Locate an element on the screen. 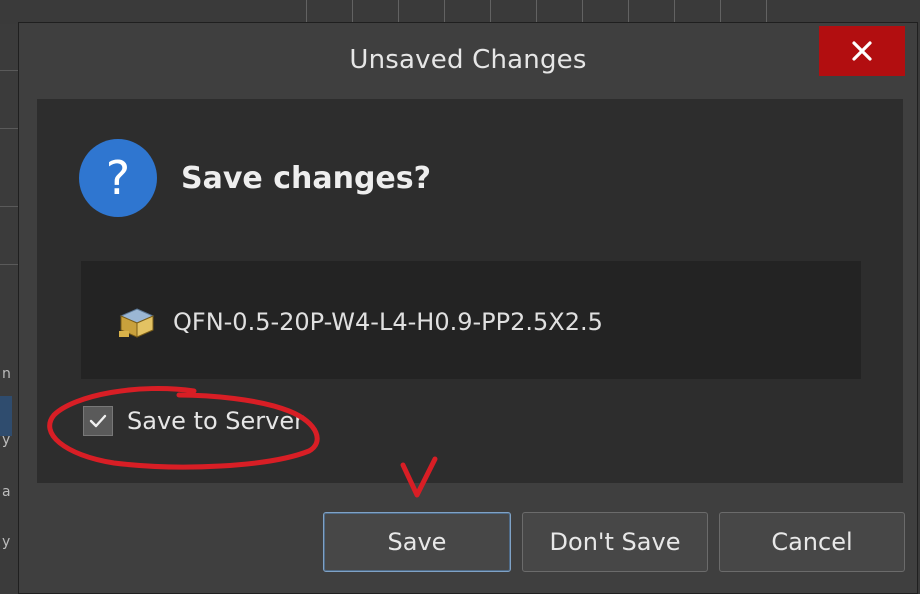 This screenshot has height=594, width=920. close-icon is located at coordinates (862, 51).